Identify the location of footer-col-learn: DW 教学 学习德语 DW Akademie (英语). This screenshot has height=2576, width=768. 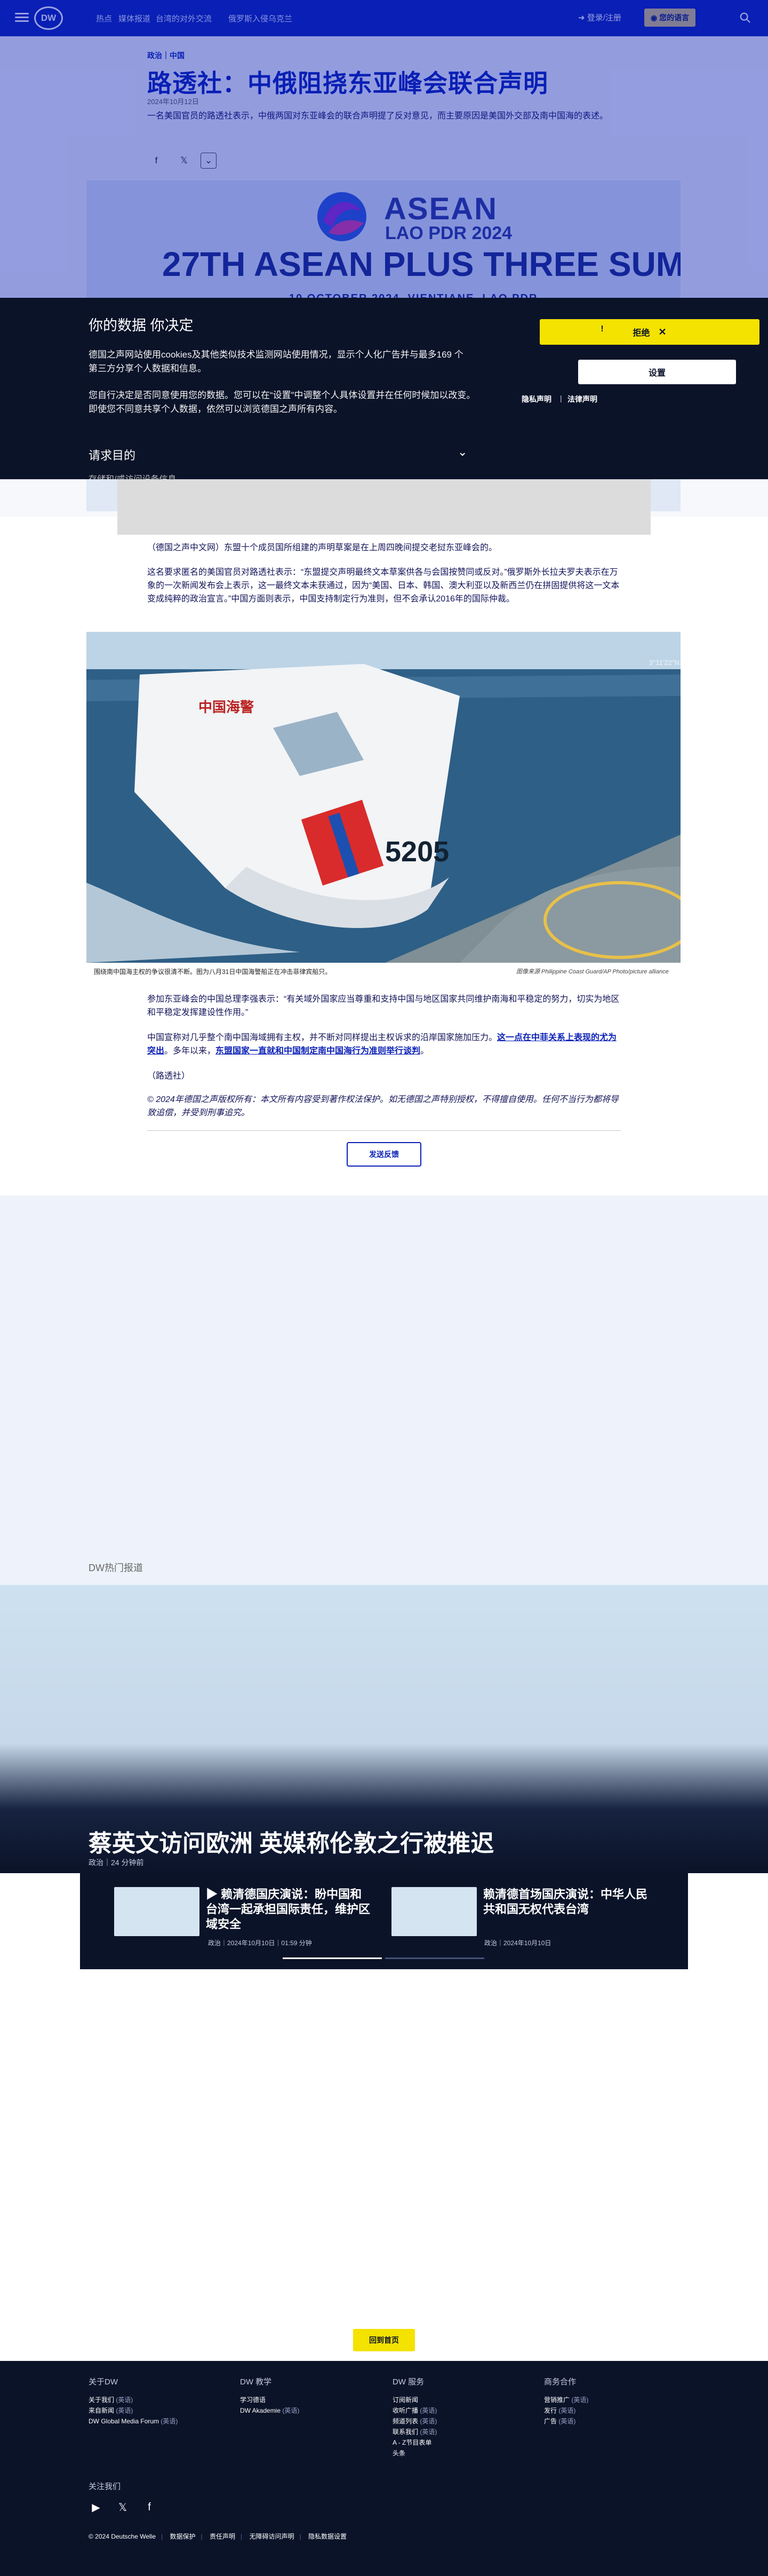
(304, 2396).